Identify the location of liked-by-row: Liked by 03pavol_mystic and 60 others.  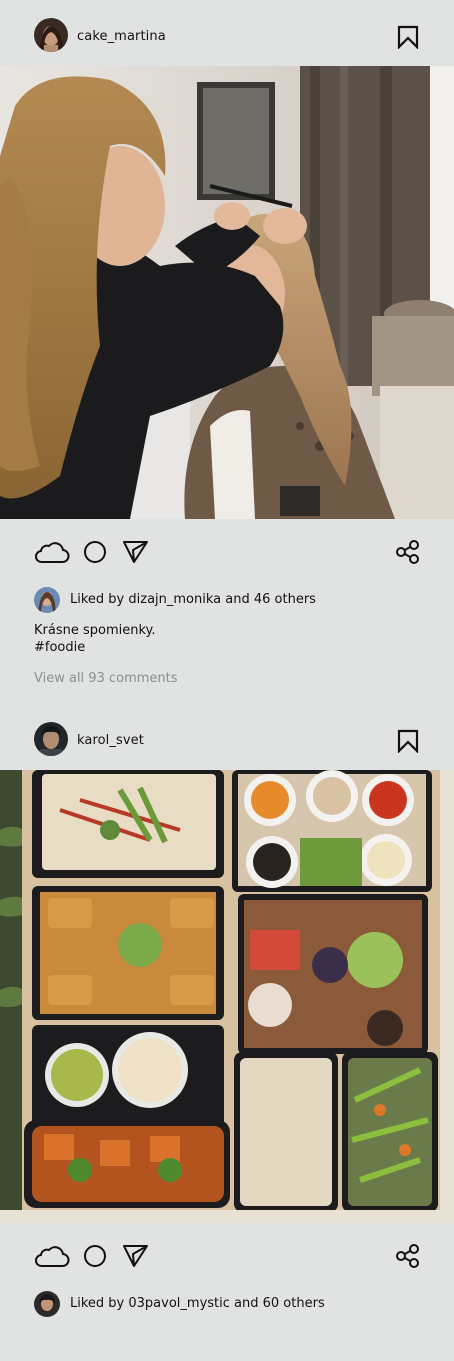
(199, 1304).